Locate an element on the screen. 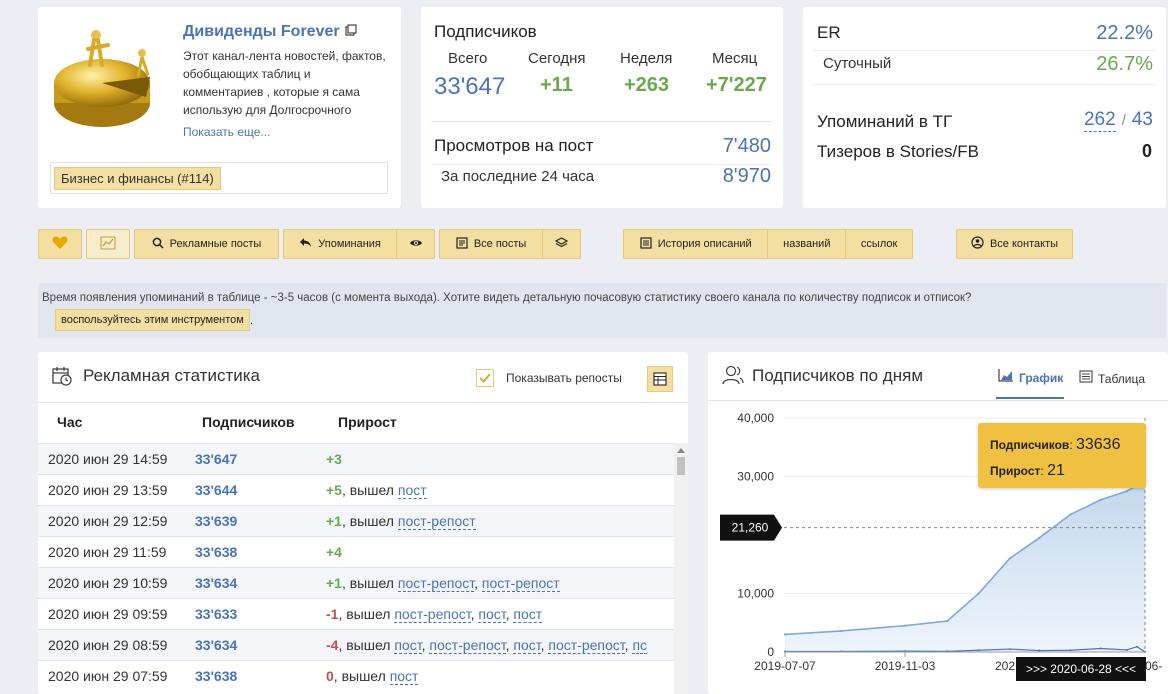 Image resolution: width=1168 pixels, height=694 pixels. er-label: ER is located at coordinates (829, 32).